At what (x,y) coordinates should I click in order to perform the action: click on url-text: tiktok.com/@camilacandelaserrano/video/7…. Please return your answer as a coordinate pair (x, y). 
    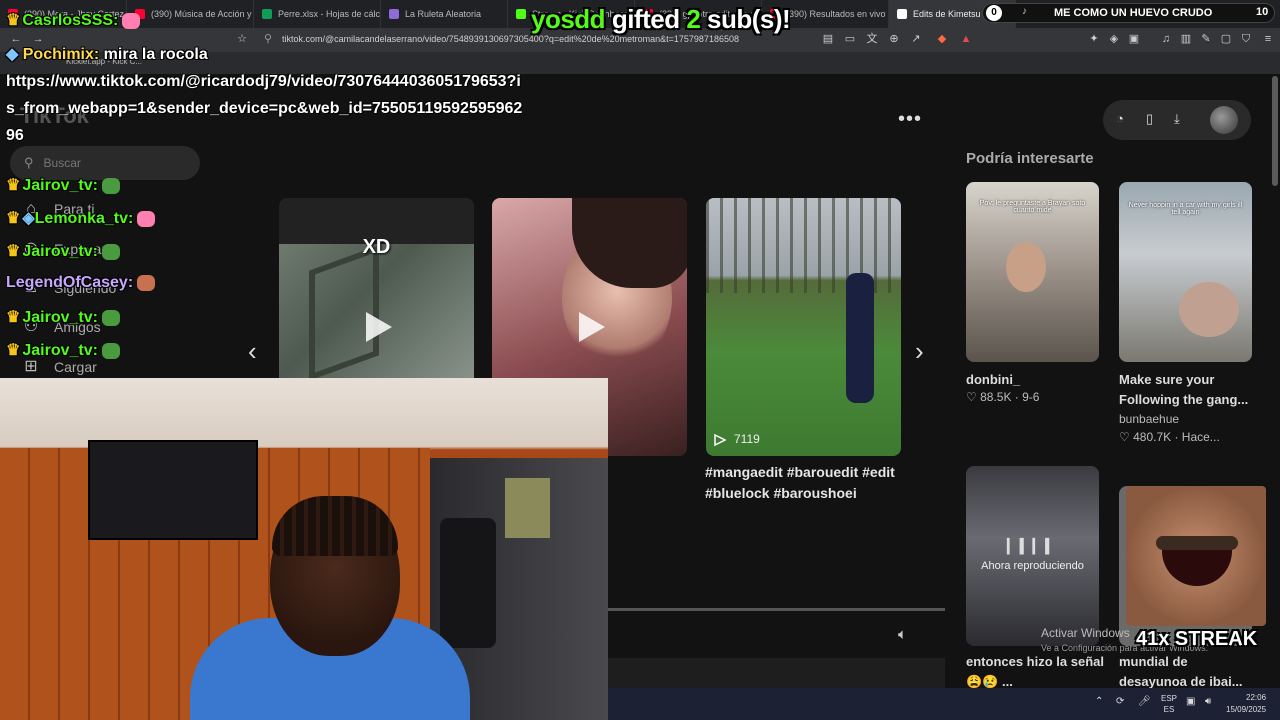
    Looking at the image, I should click on (510, 39).